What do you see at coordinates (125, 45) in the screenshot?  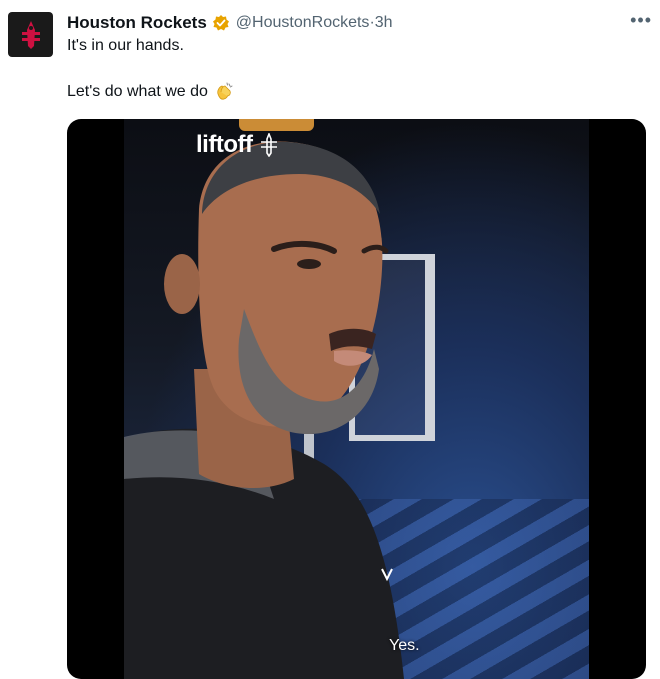 I see `tweet-text-line-1: It's in our hands.` at bounding box center [125, 45].